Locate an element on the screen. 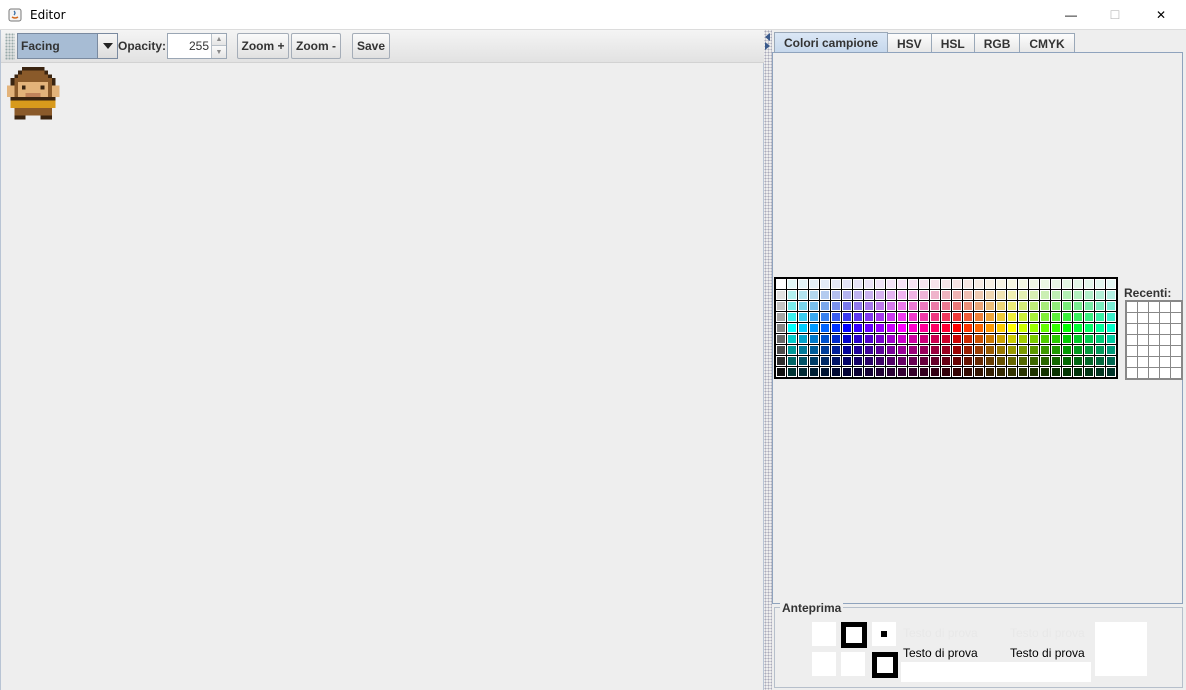 The image size is (1186, 690). opacity-spinner: 255 ▲ ▼ is located at coordinates (197, 46).